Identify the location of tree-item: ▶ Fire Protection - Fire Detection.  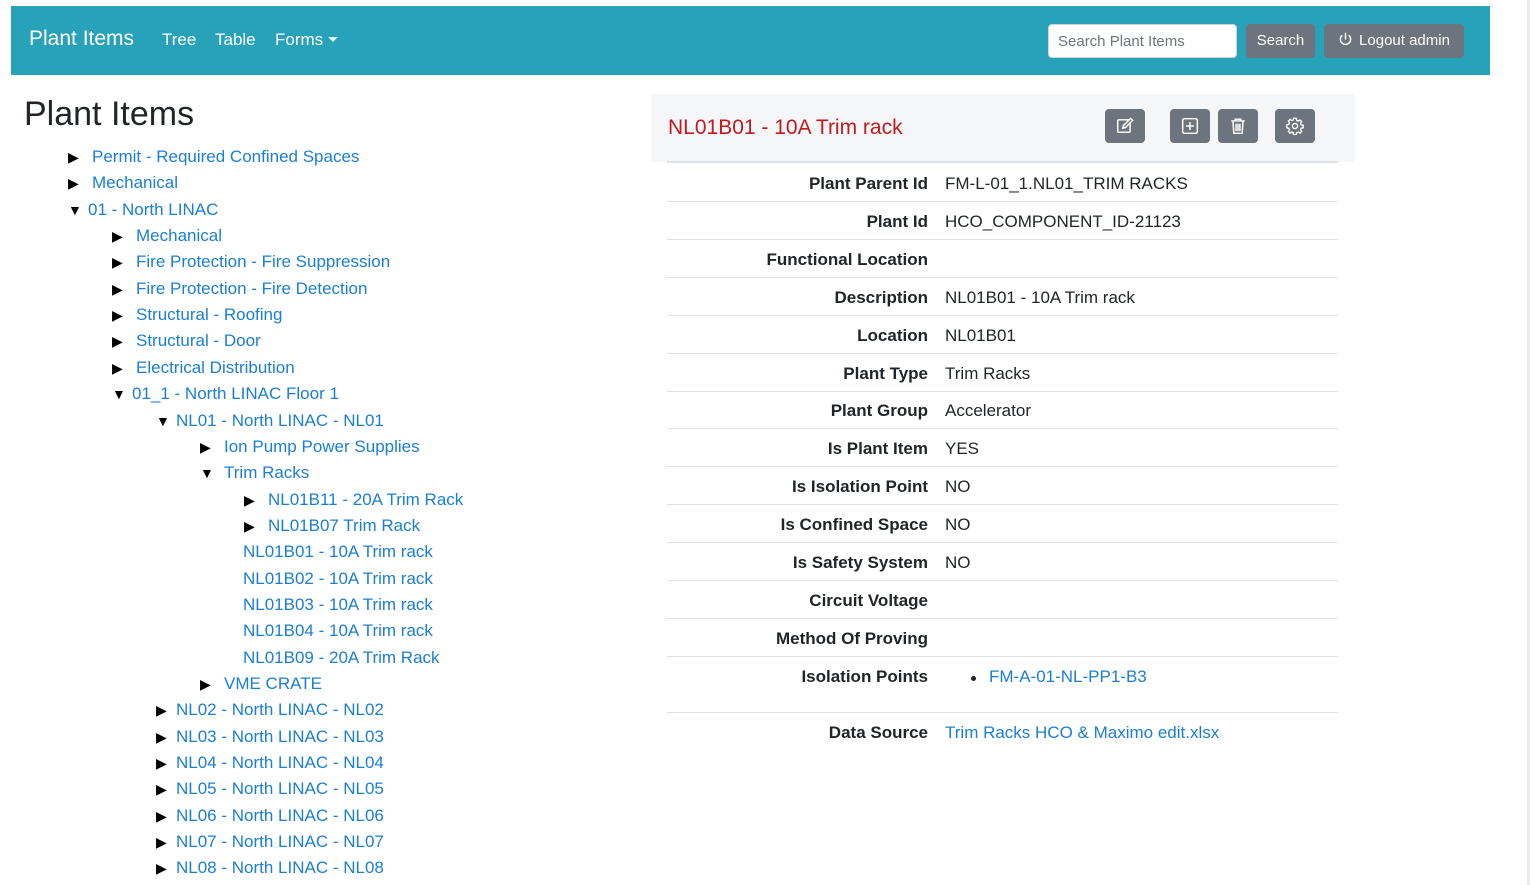
(300, 290).